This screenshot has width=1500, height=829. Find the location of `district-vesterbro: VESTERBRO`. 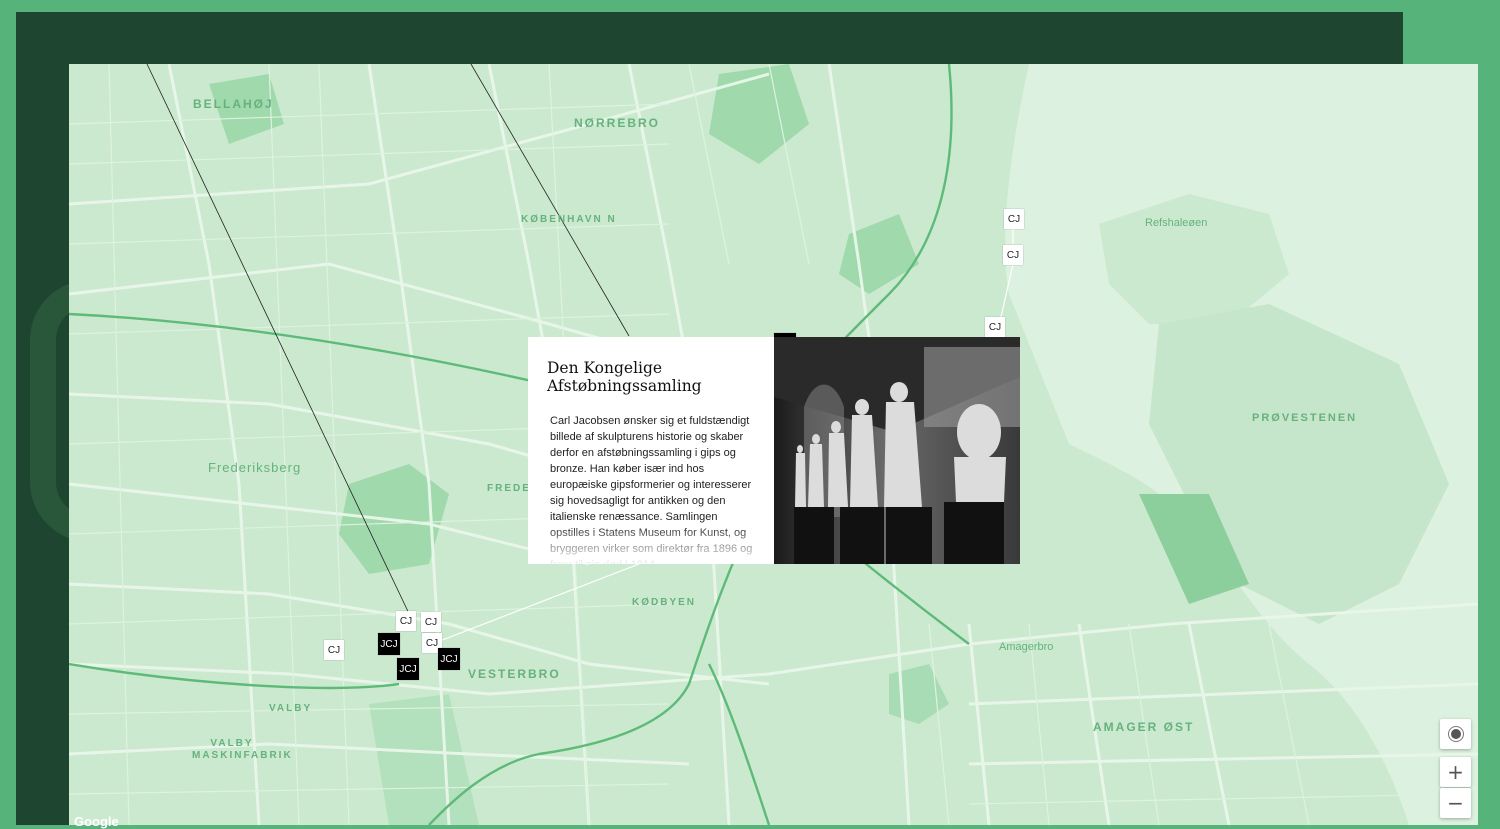

district-vesterbro: VESTERBRO is located at coordinates (514, 674).